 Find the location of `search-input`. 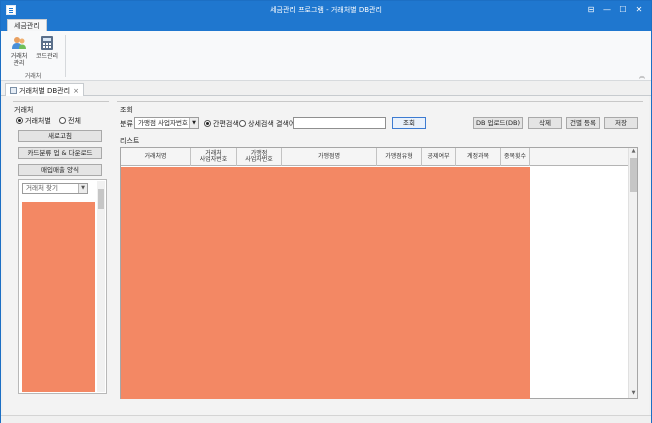

search-input is located at coordinates (339, 123).